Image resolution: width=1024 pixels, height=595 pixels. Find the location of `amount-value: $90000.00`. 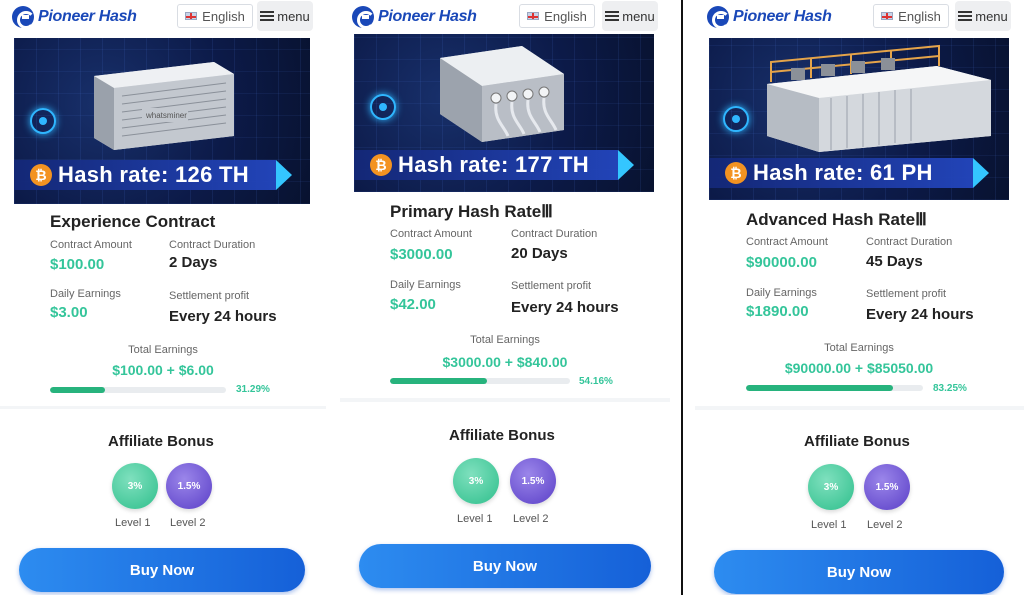

amount-value: $90000.00 is located at coordinates (781, 262).